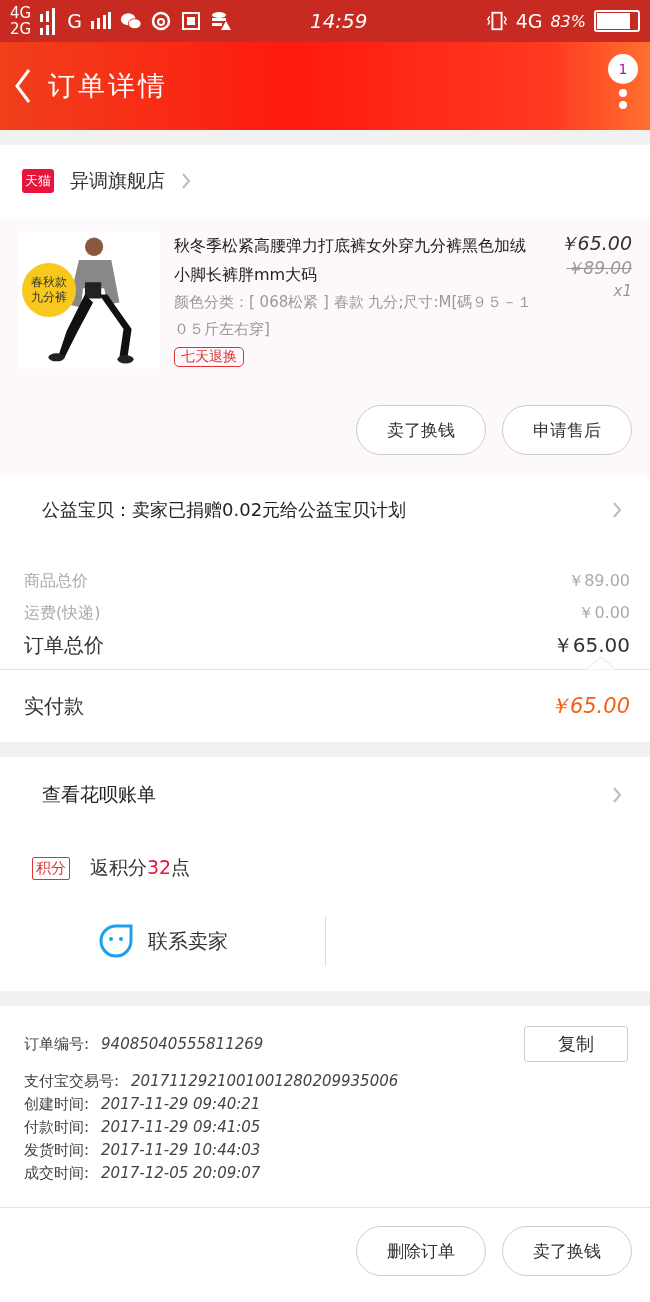 The image size is (650, 1302). What do you see at coordinates (160, 21) in the screenshot?
I see `music-icon` at bounding box center [160, 21].